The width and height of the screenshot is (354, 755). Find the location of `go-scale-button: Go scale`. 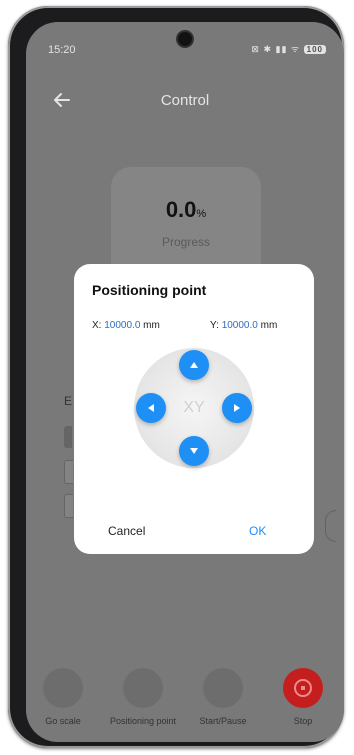

go-scale-button: Go scale is located at coordinates (63, 697).